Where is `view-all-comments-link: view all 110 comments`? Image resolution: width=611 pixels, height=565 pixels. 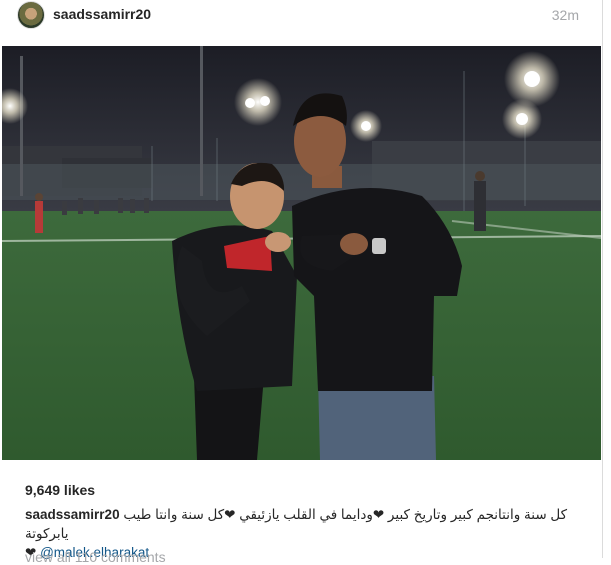
view-all-comments-link: view all 110 comments is located at coordinates (95, 557).